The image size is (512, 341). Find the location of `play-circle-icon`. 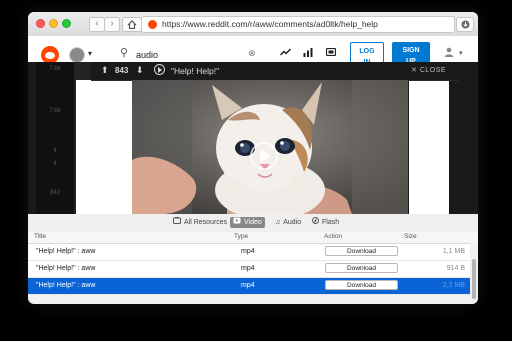

play-circle-icon is located at coordinates (159, 69).